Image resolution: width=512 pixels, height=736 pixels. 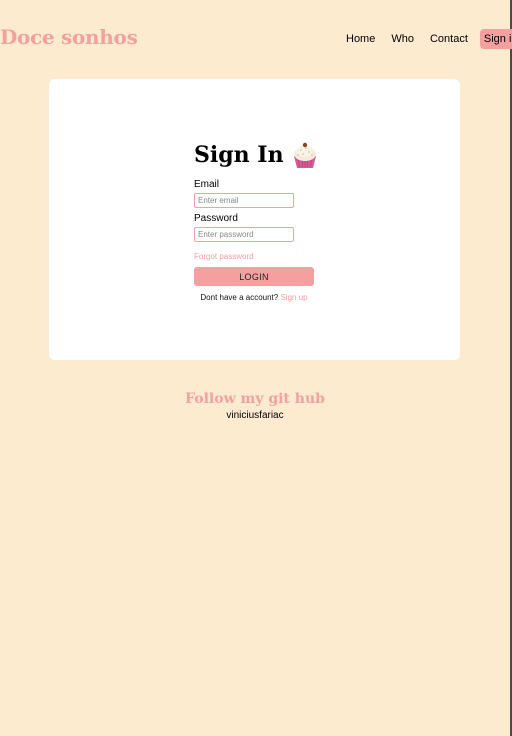 I want to click on follow-heading: Follow my git hub, so click(x=255, y=399).